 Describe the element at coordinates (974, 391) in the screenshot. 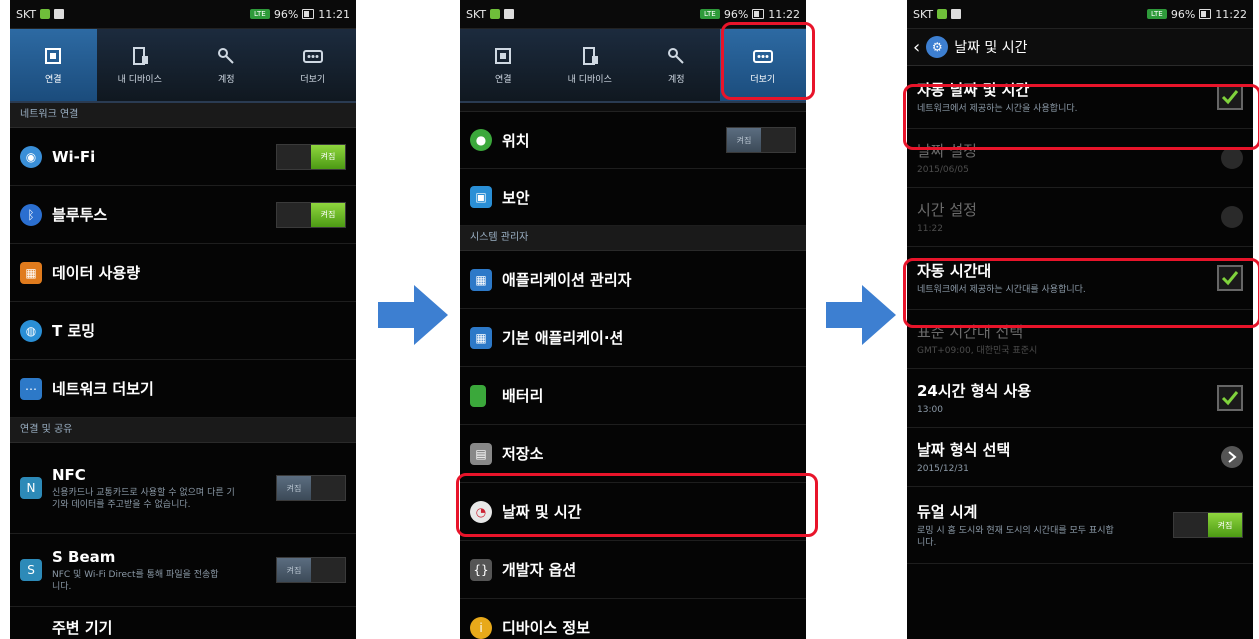

I see `item-label: 24시간 형식 사용` at that location.